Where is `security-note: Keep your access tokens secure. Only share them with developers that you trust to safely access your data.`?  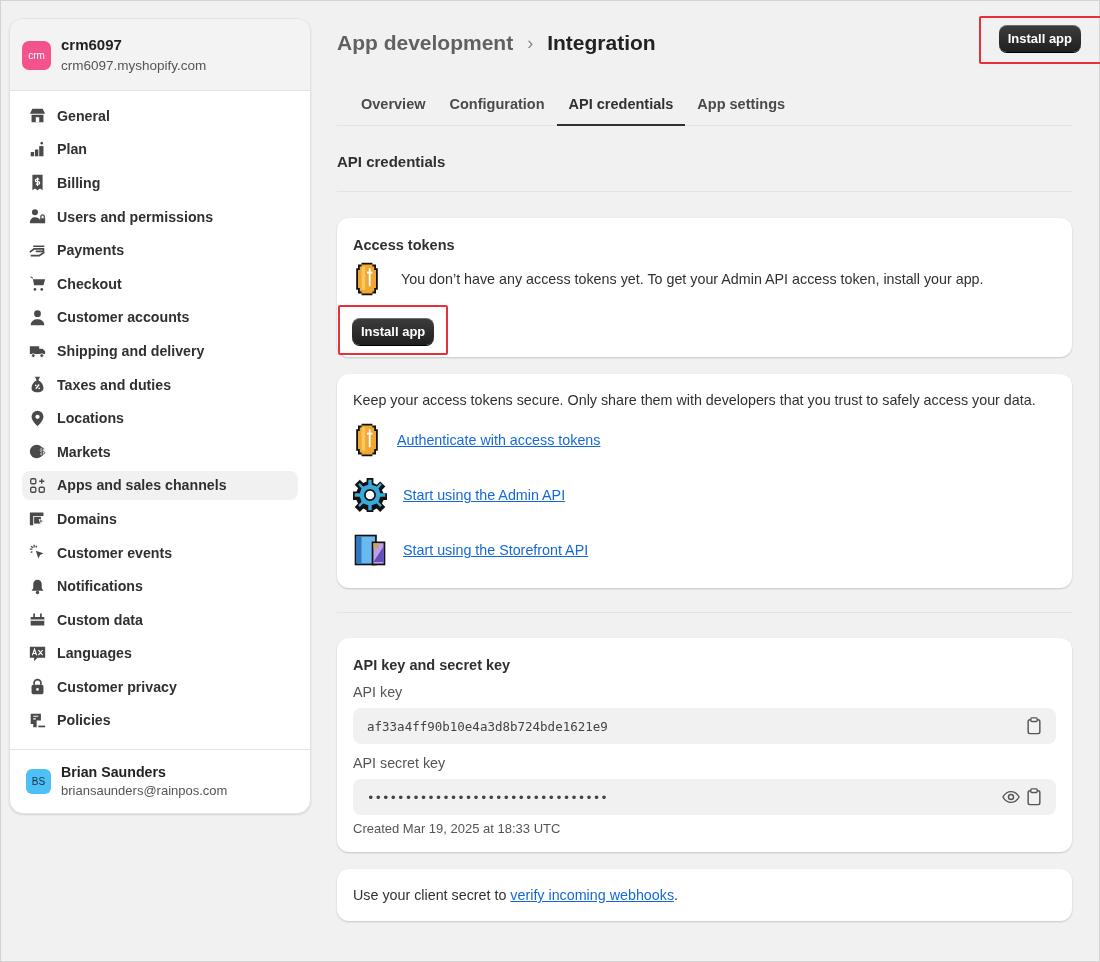
security-note: Keep your access tokens secure. Only share them with developers that you trust to safely access your data. is located at coordinates (695, 400).